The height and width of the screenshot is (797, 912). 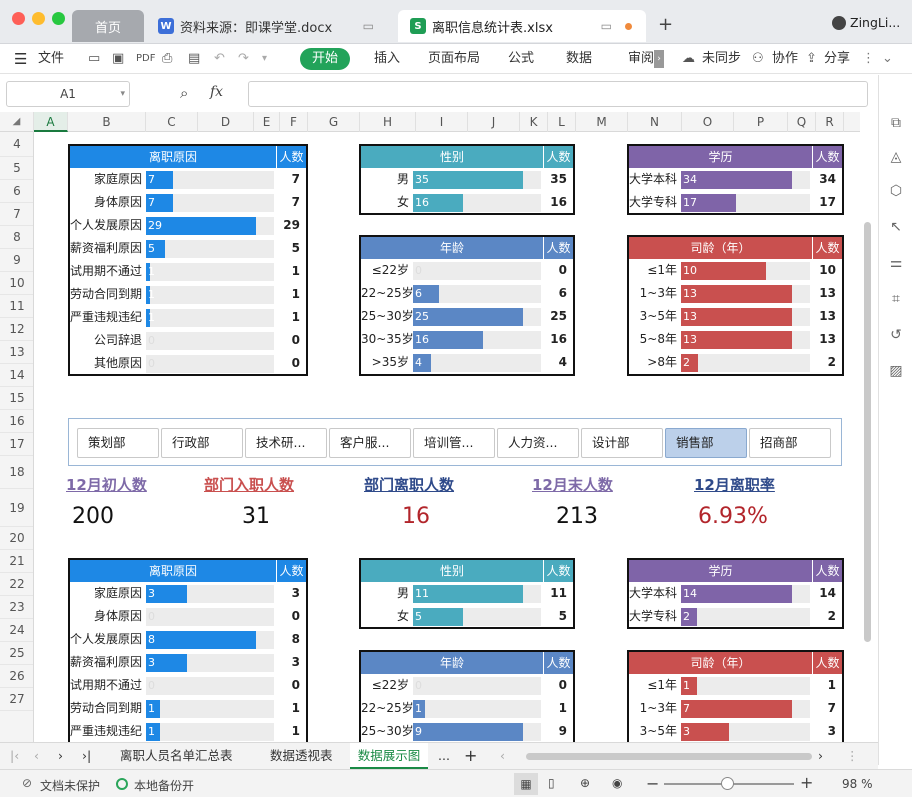 What do you see at coordinates (857, 784) in the screenshot?
I see `zoom-level: 98 %` at bounding box center [857, 784].